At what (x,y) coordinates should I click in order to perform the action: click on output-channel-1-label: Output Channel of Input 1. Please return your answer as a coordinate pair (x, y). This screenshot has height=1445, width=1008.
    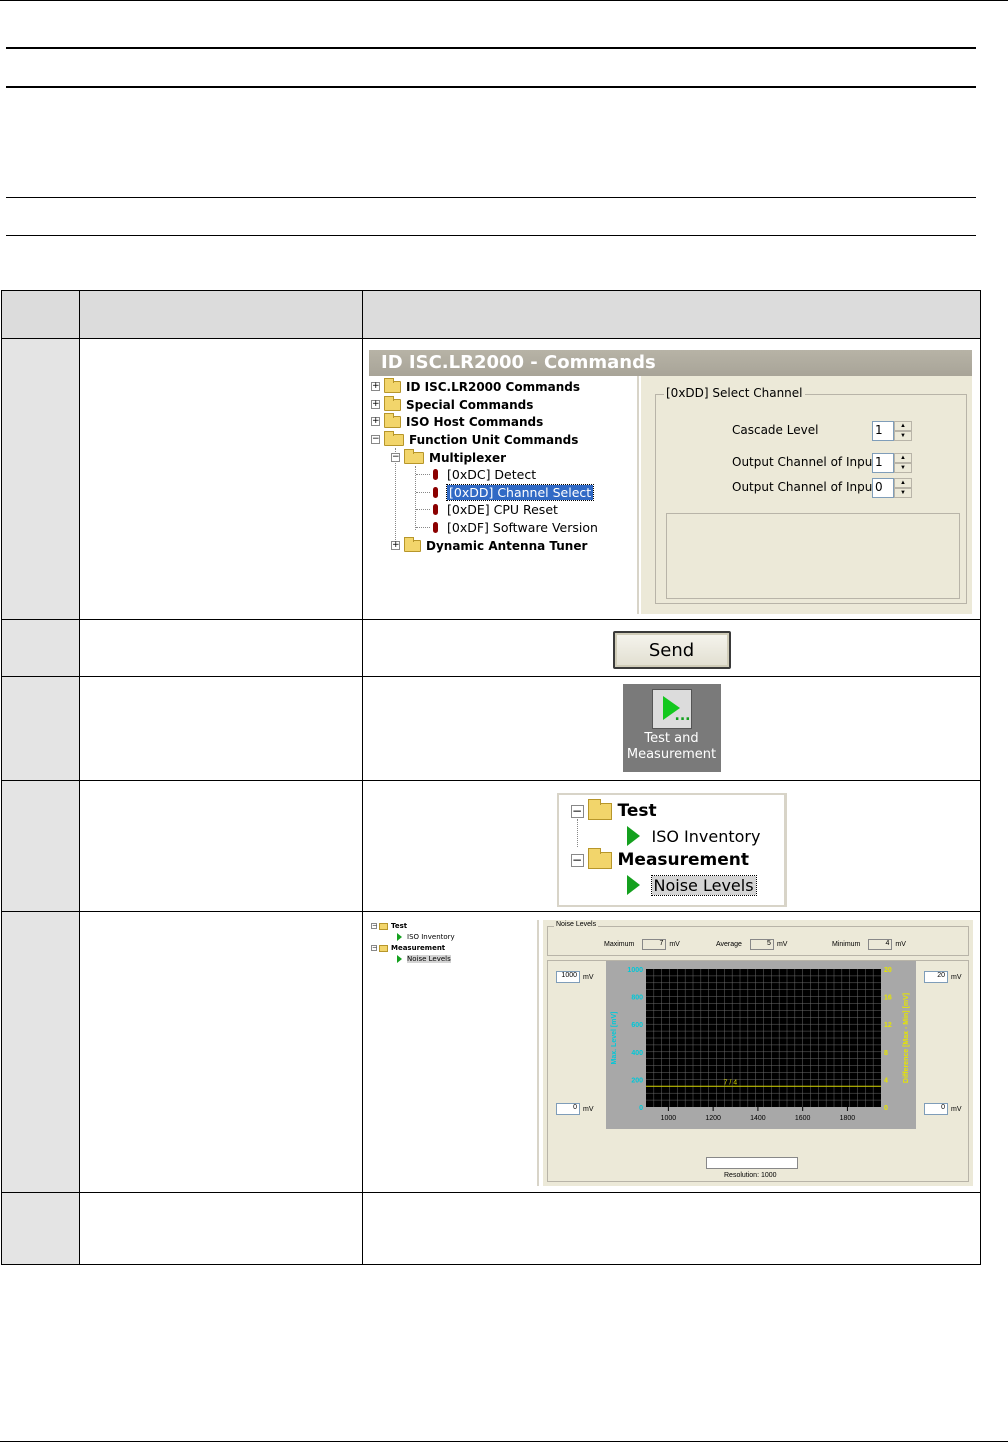
    Looking at the image, I should click on (810, 462).